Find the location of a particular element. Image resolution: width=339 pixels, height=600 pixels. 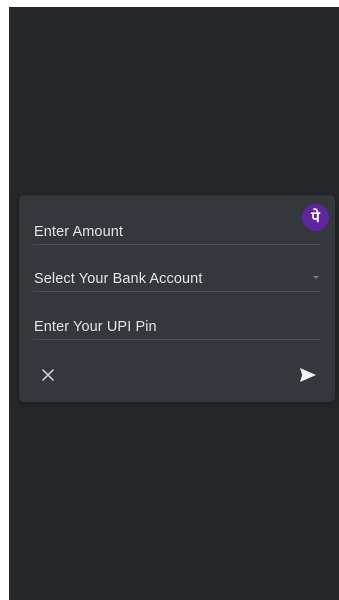

amount-placeholder: Enter Amount is located at coordinates (79, 232).